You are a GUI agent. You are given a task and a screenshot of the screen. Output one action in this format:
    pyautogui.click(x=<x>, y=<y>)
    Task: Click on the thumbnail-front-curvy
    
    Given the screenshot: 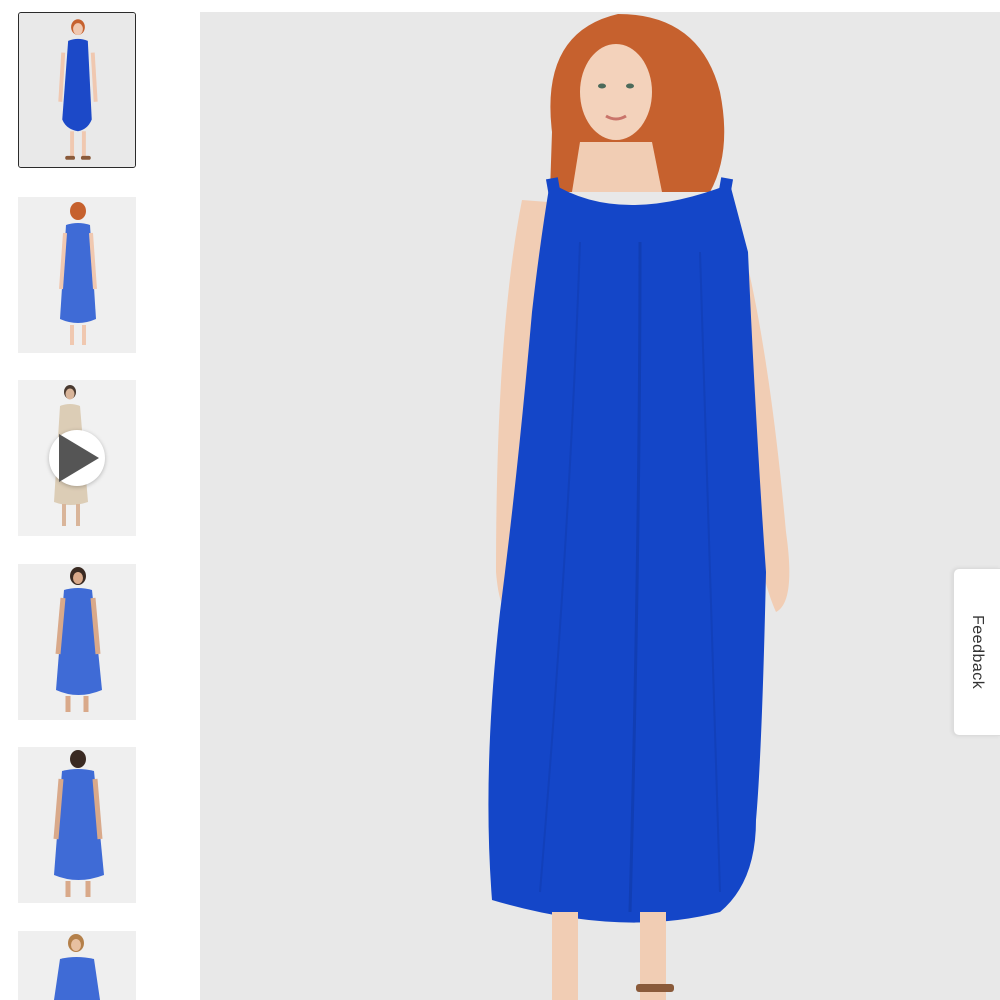 What is the action you would take?
    pyautogui.click(x=77, y=642)
    